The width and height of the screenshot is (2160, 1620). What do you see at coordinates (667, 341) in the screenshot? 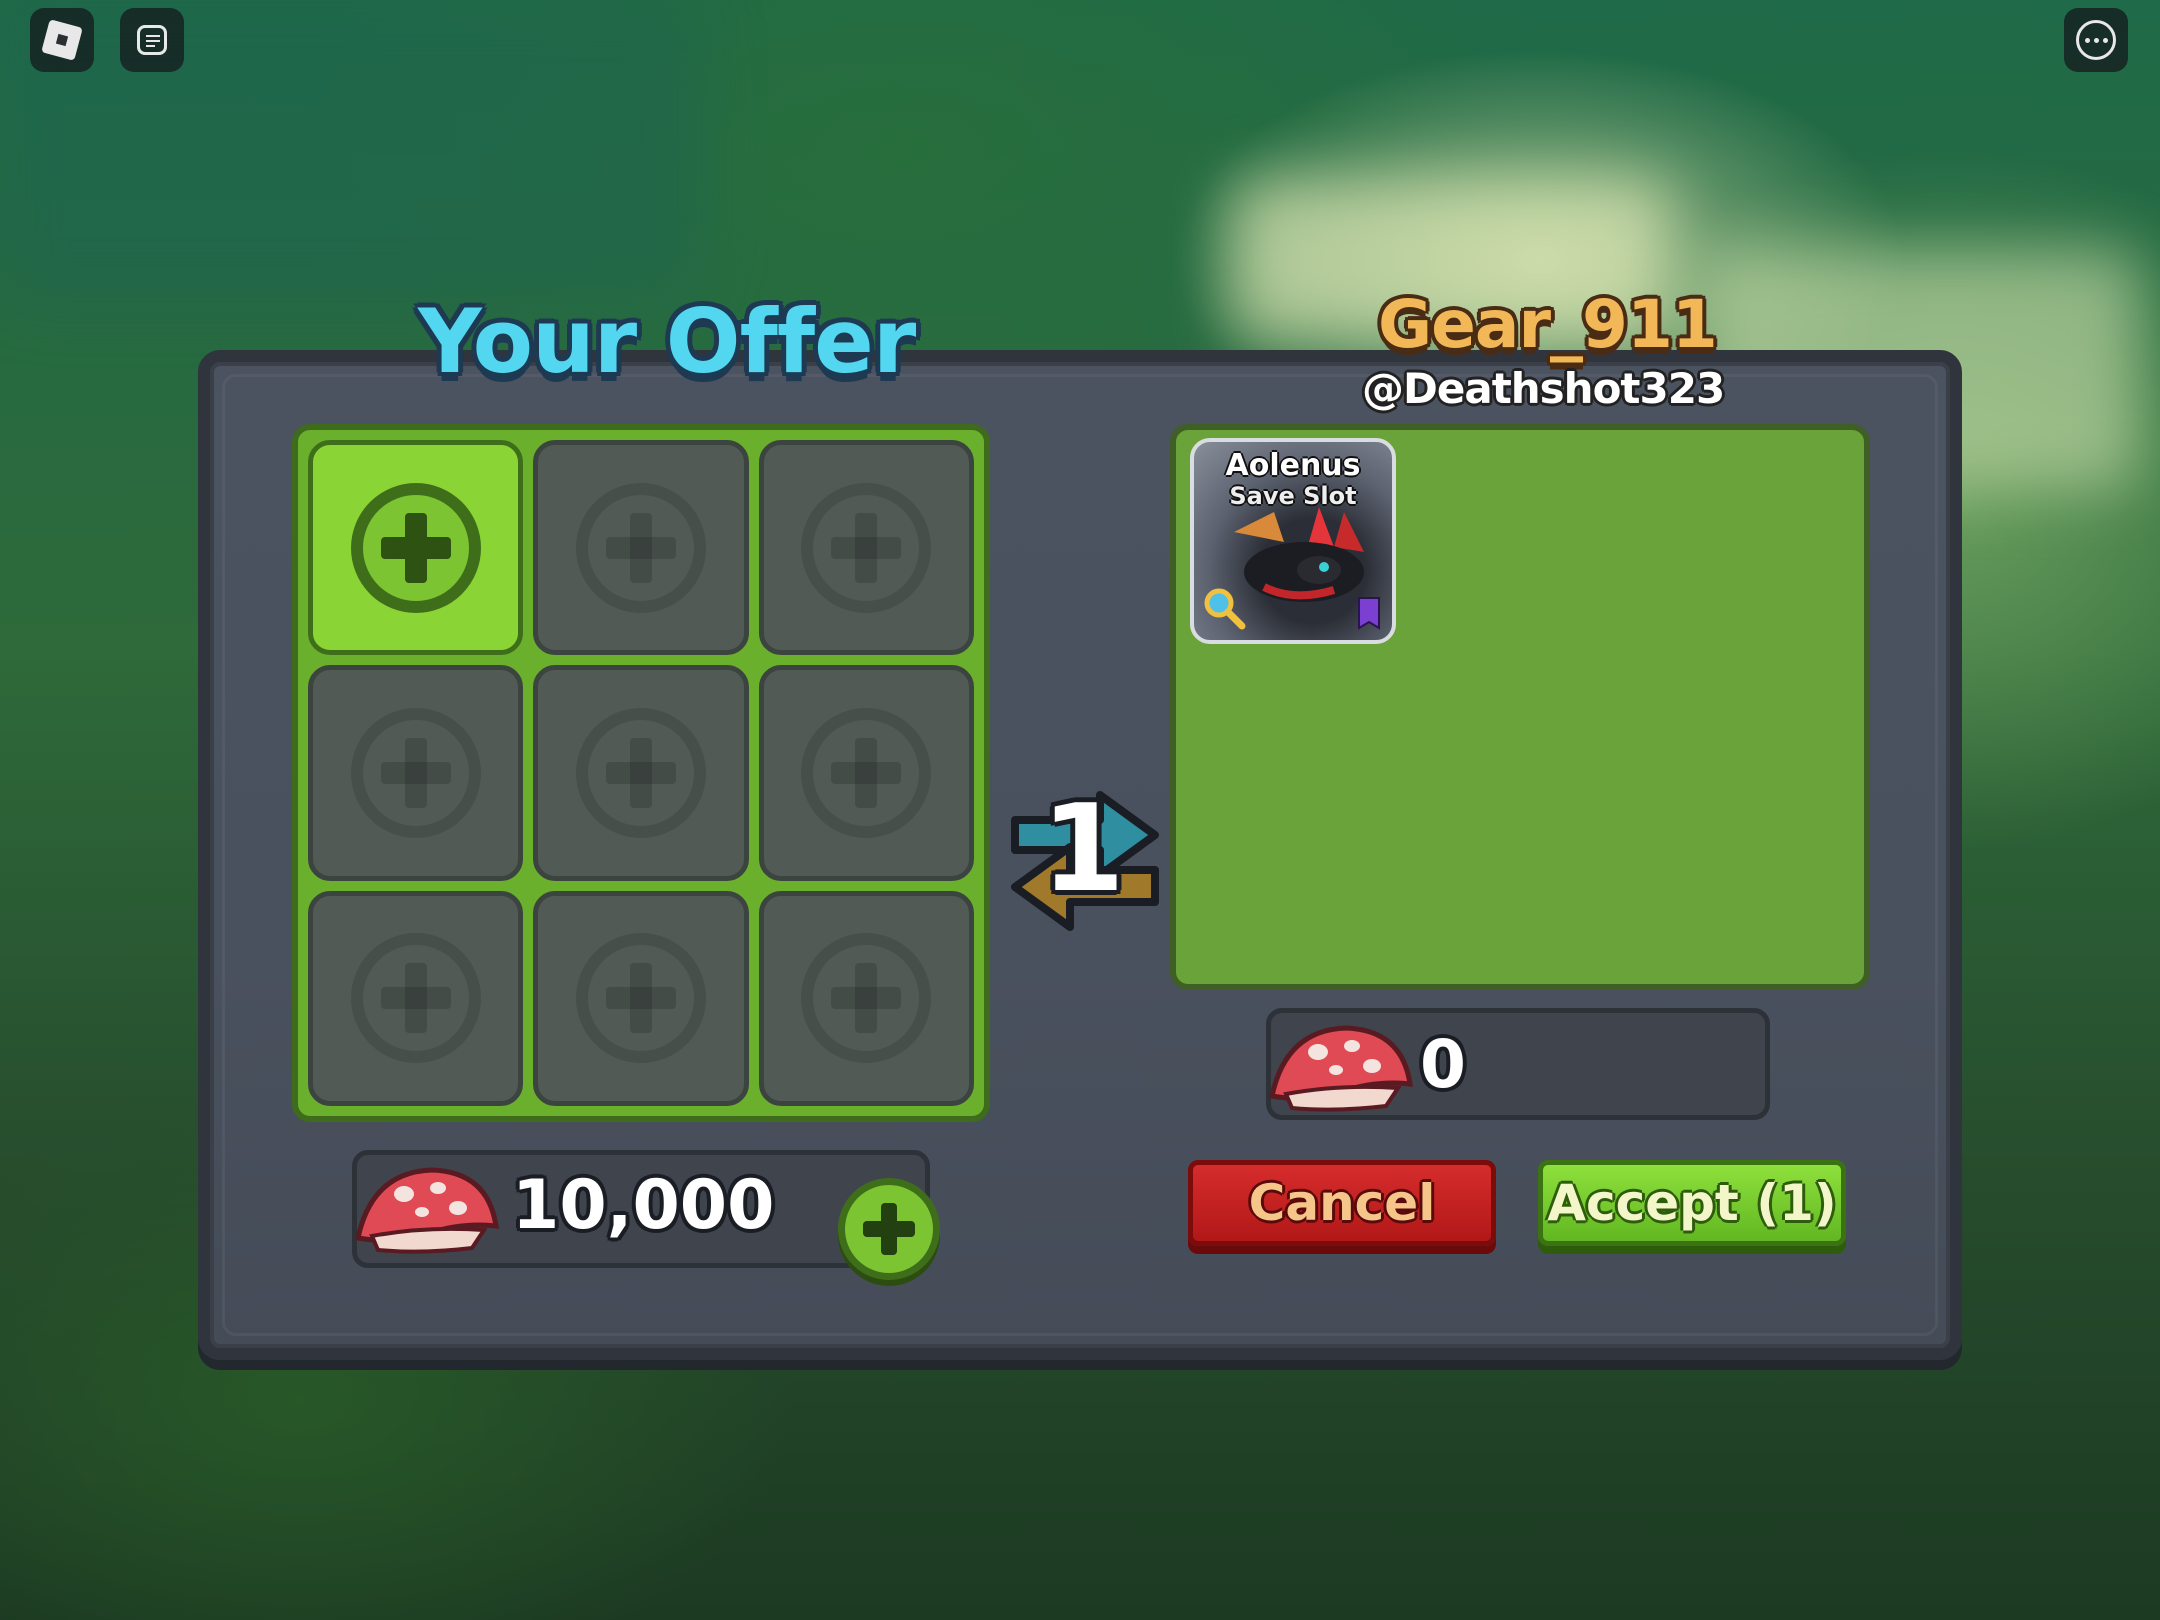
I see `your-offer-title: Your Offer` at bounding box center [667, 341].